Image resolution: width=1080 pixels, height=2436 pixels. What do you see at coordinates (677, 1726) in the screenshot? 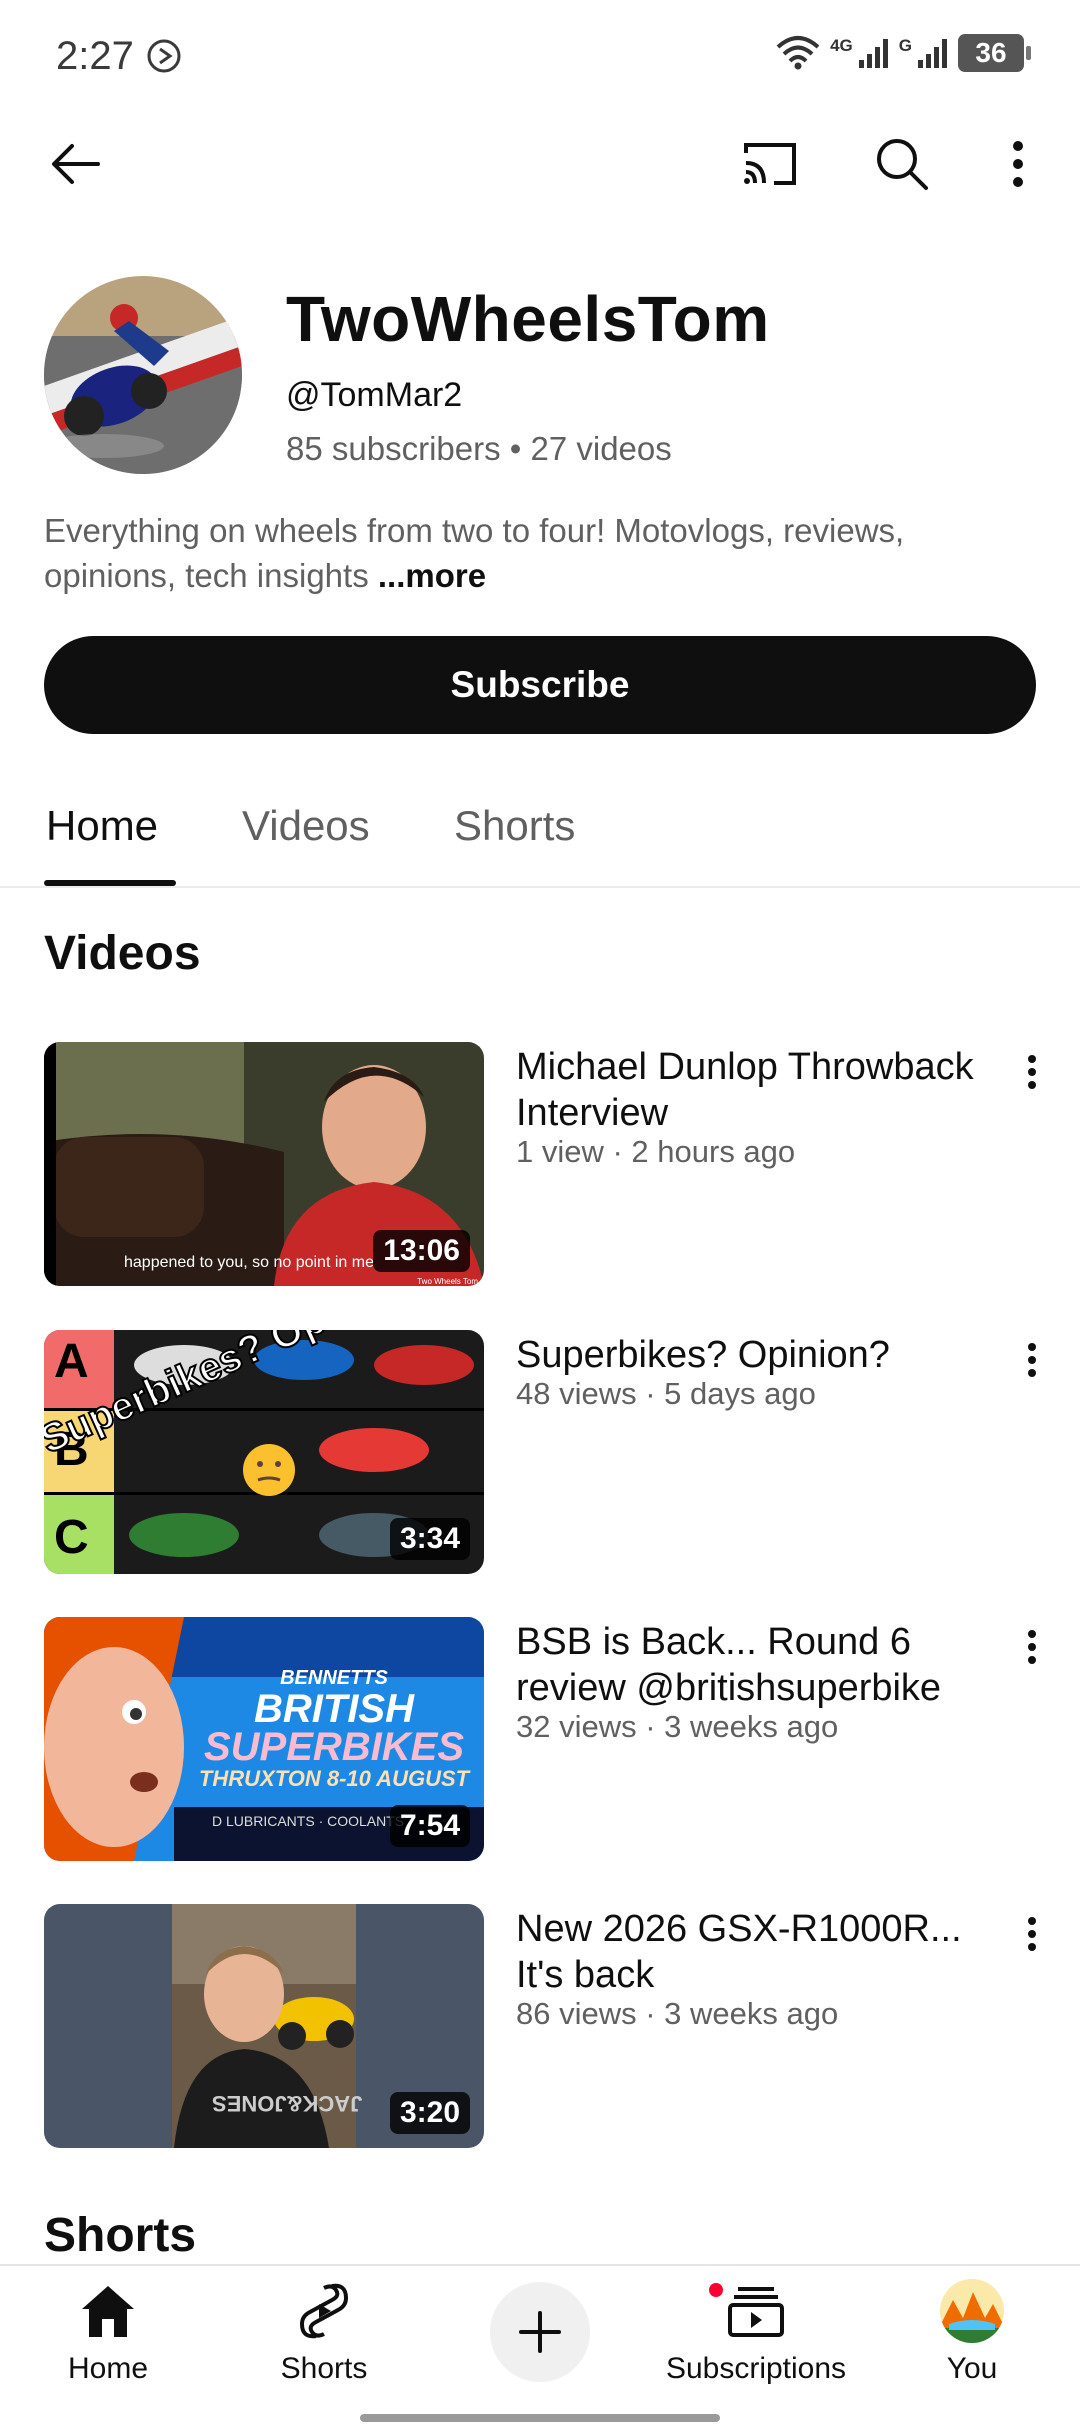
I see `video-meta: 32 views · 3 weeks ago` at bounding box center [677, 1726].